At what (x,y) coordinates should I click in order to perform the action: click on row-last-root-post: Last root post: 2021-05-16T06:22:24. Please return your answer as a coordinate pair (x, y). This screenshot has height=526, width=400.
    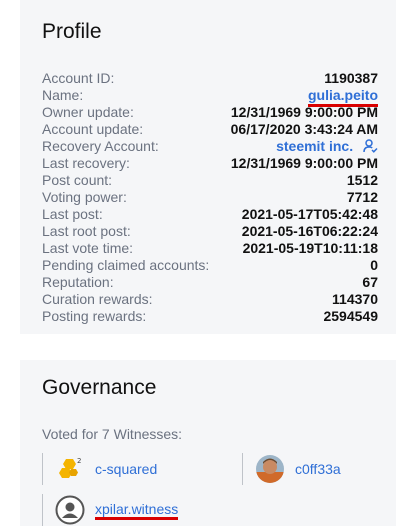
    Looking at the image, I should click on (210, 231).